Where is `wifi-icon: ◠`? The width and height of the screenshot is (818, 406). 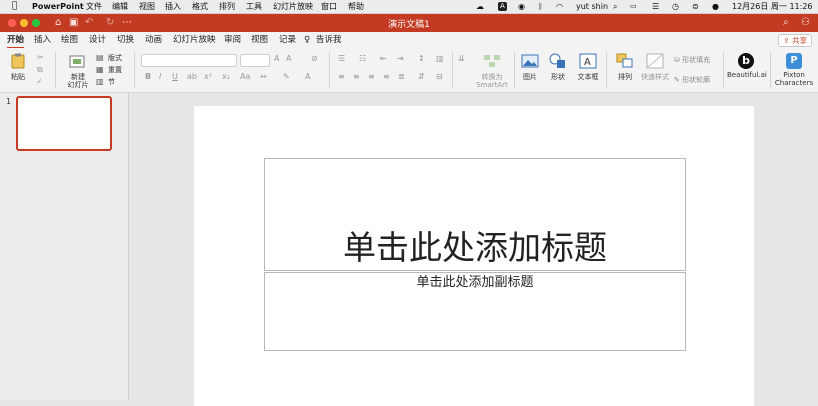
wifi-icon: ◠ is located at coordinates (559, 6).